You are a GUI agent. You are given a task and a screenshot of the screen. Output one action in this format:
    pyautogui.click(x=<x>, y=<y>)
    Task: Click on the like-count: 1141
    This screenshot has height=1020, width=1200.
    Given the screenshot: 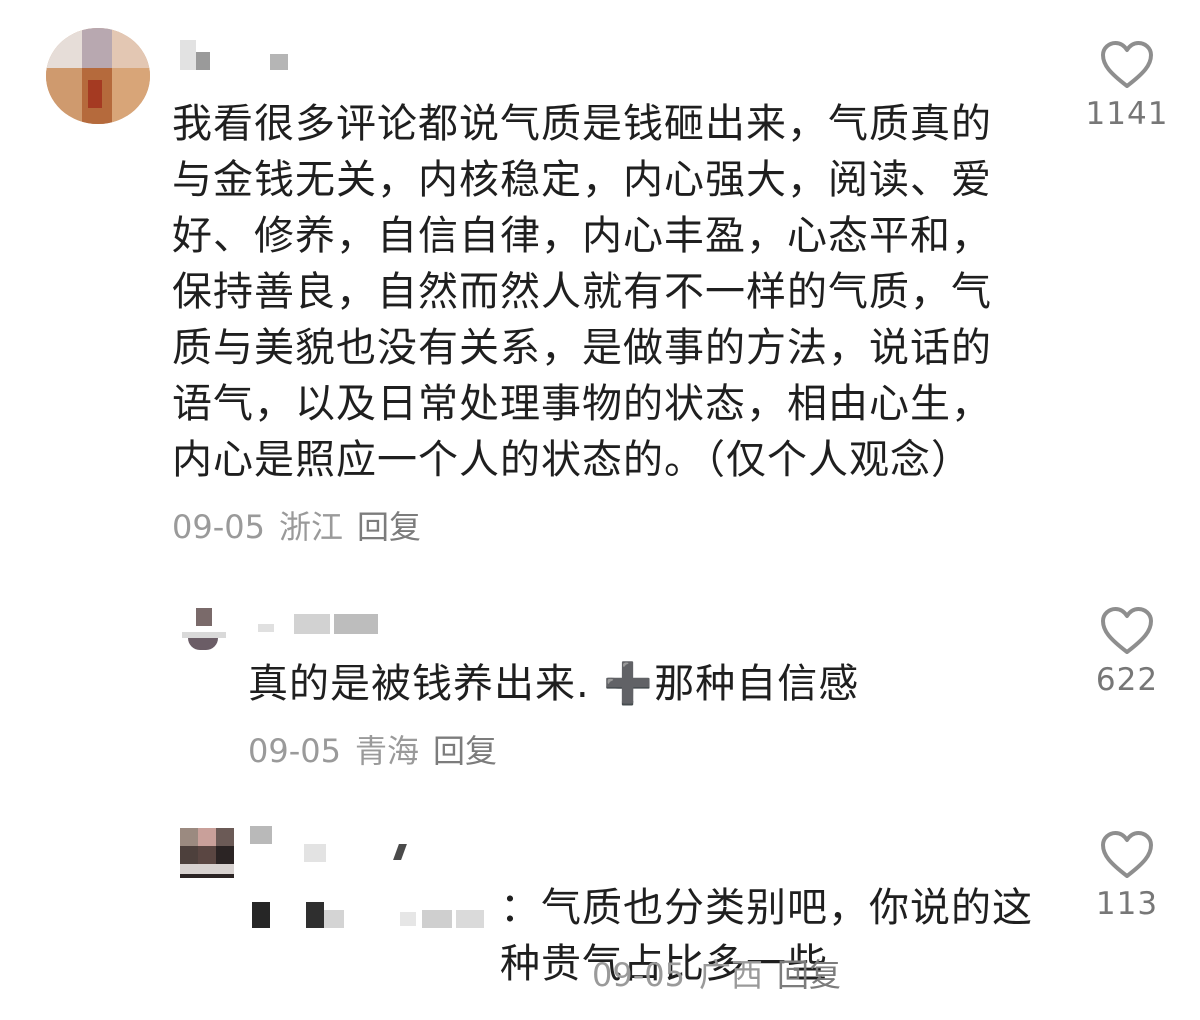 What is the action you would take?
    pyautogui.click(x=1127, y=114)
    